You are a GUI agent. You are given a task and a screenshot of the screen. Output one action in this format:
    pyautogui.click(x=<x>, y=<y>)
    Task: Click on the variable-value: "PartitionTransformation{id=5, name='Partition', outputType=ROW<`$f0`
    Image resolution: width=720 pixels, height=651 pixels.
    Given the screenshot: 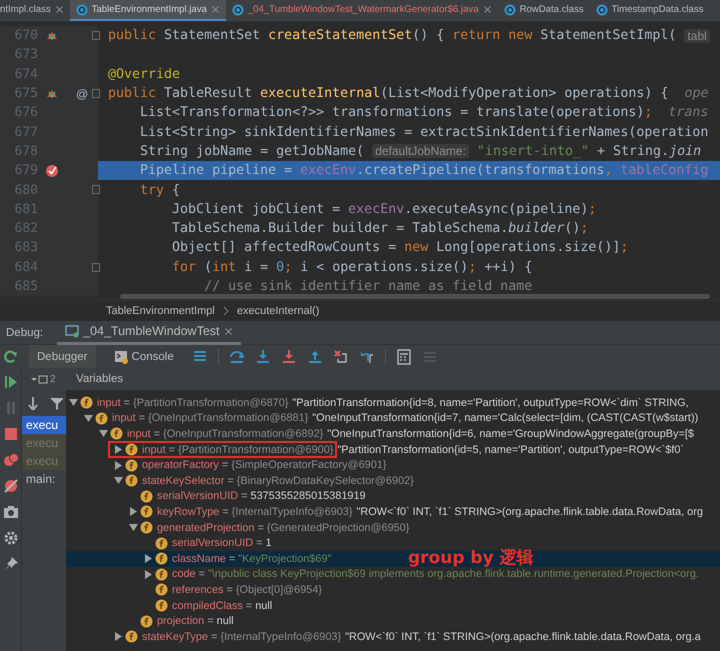 What is the action you would take?
    pyautogui.click(x=510, y=450)
    